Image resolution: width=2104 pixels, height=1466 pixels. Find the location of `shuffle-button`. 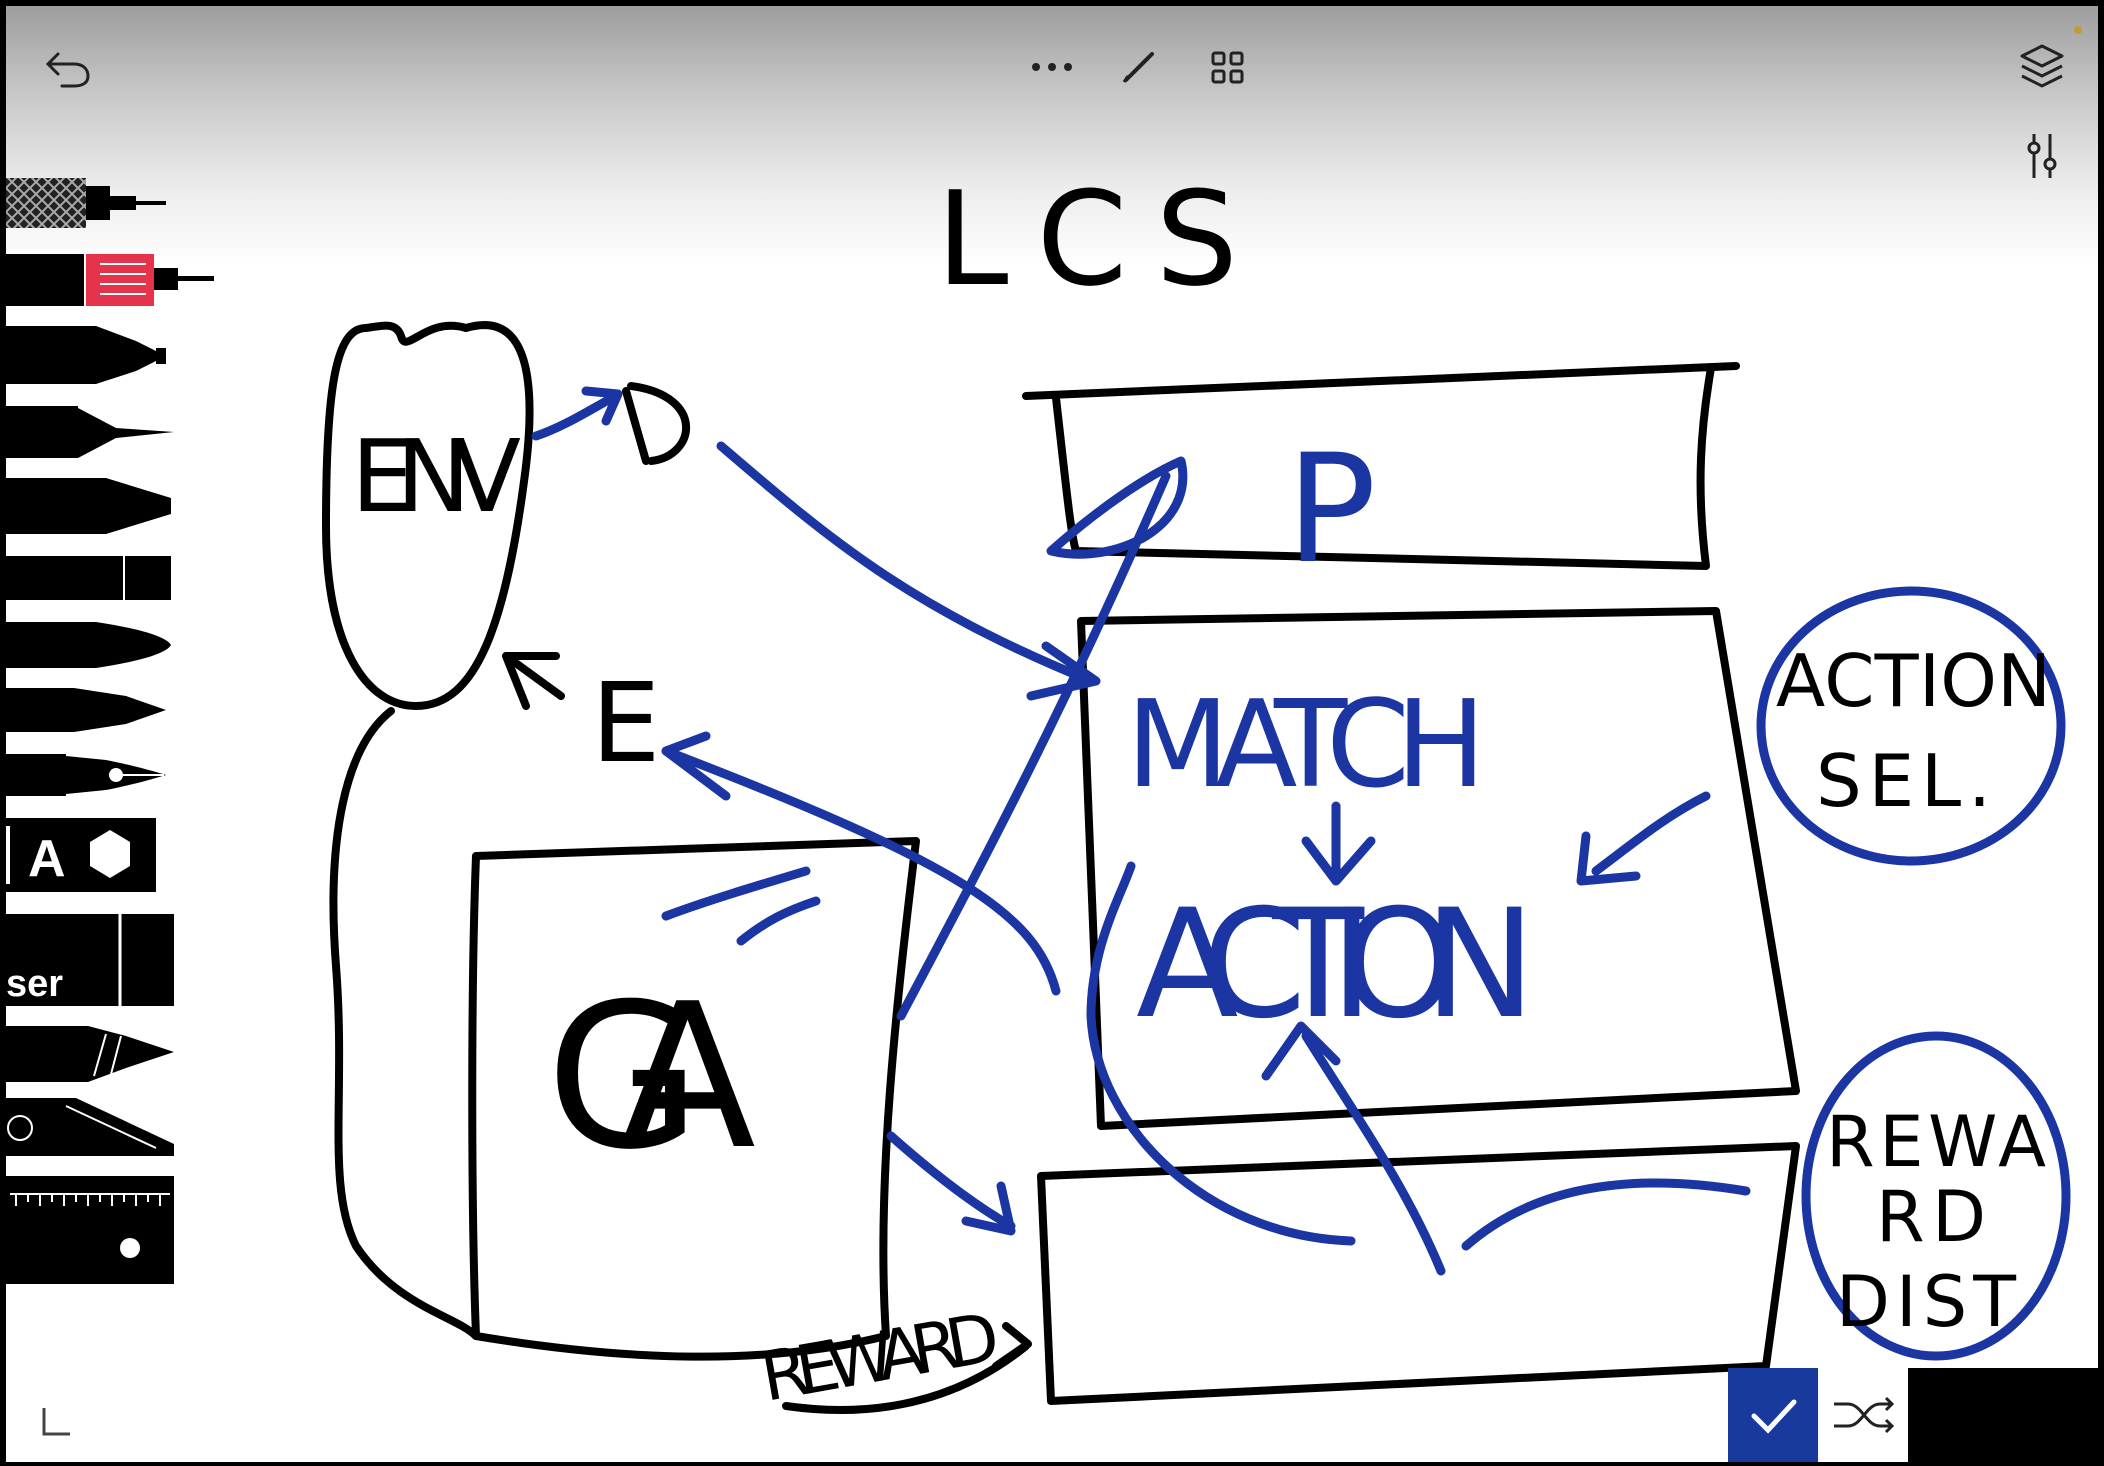

shuffle-button is located at coordinates (1863, 1415).